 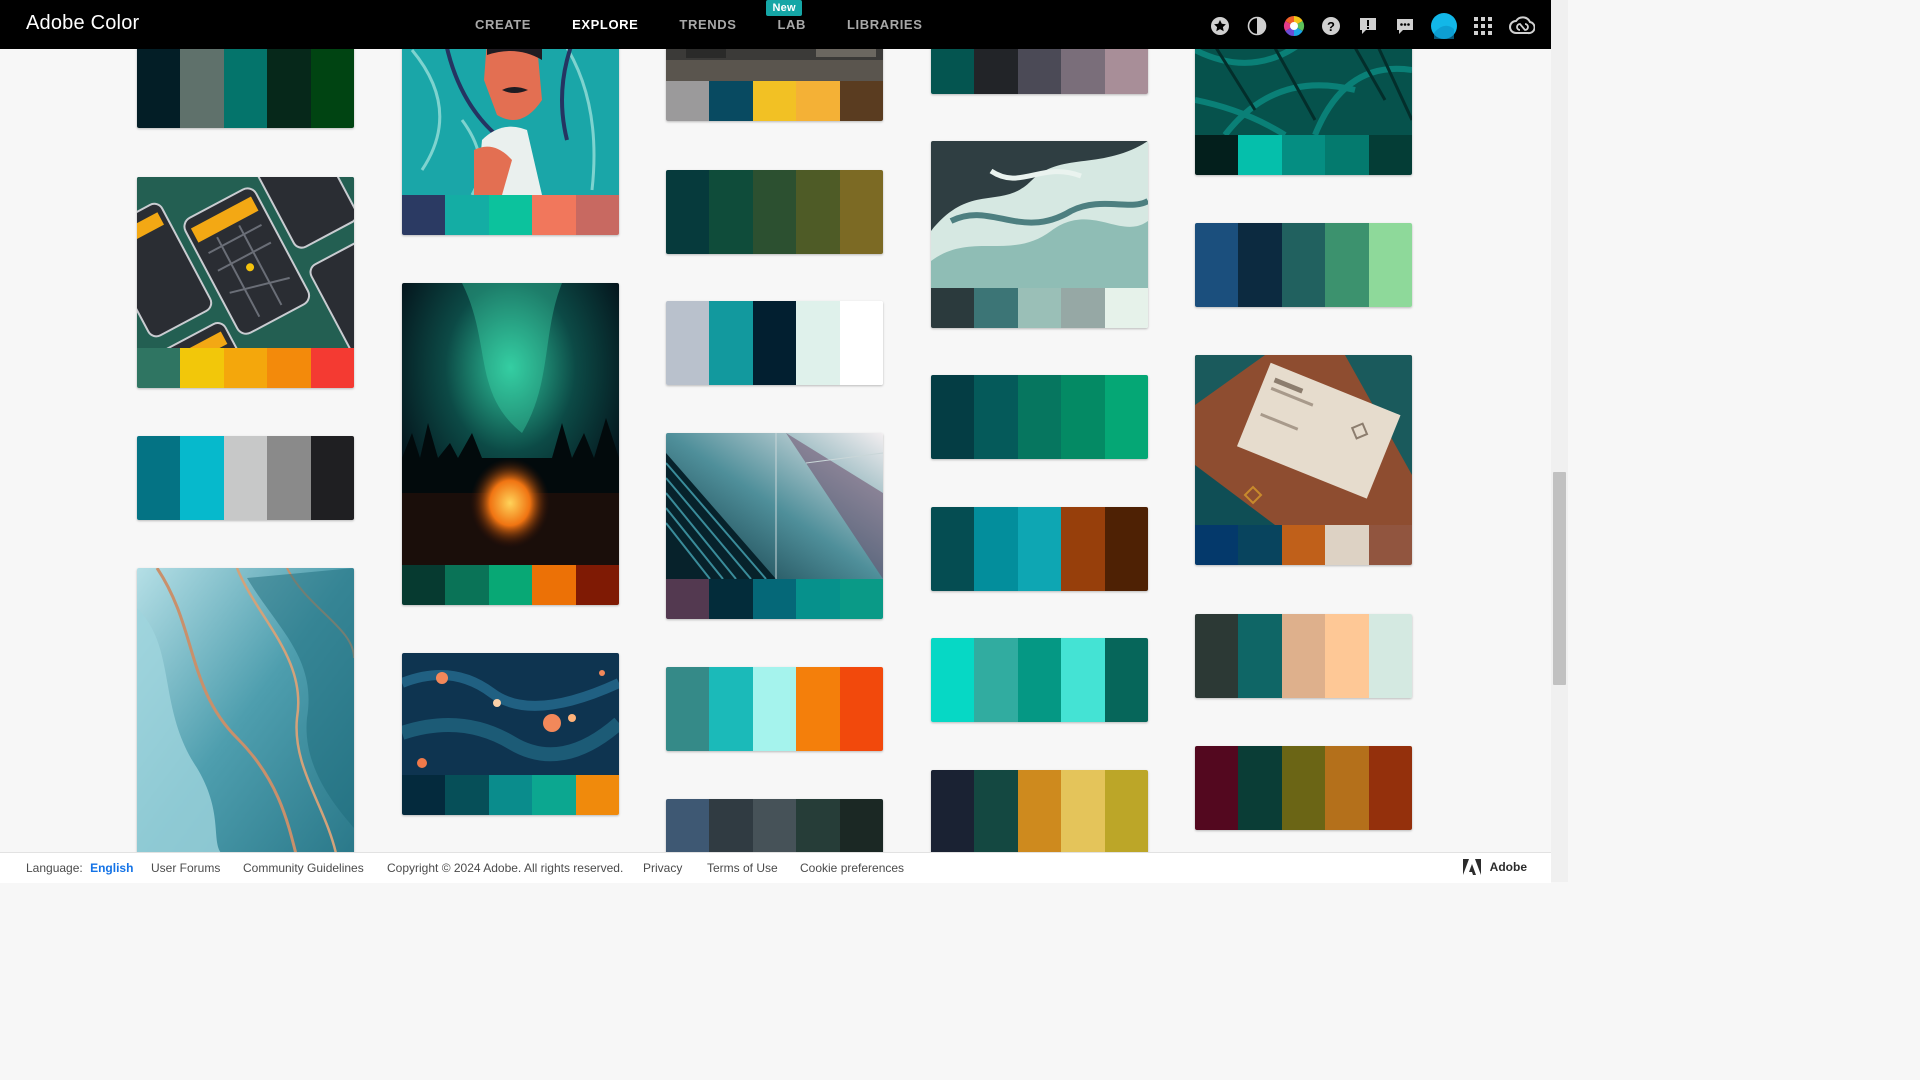 What do you see at coordinates (111, 868) in the screenshot?
I see `language-value: English` at bounding box center [111, 868].